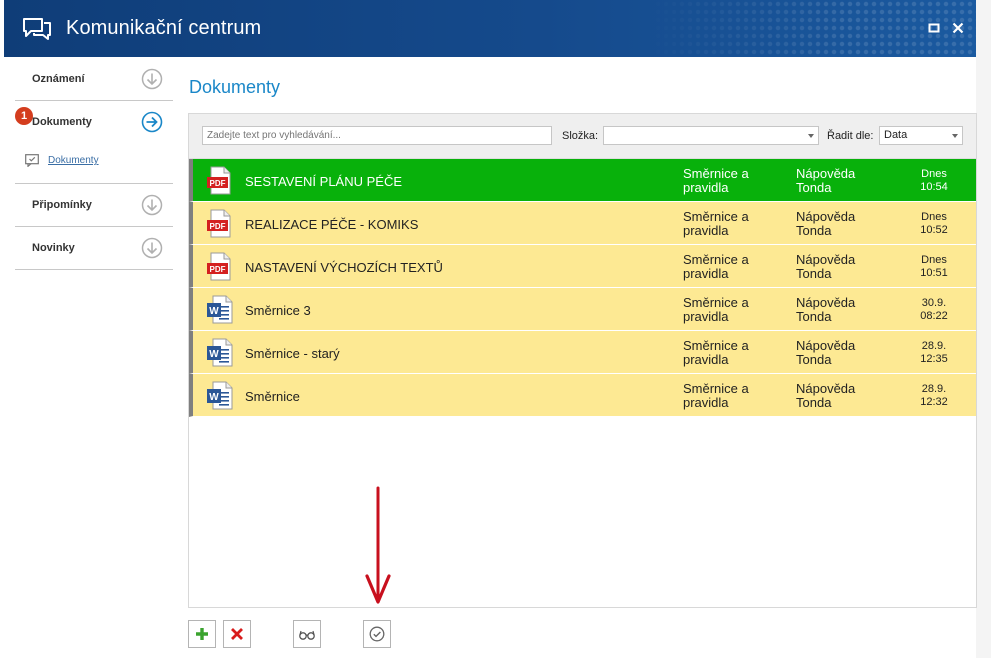  Describe the element at coordinates (94, 122) in the screenshot. I see `sidebar-item-dokumenty: 1 Dokumenty` at that location.